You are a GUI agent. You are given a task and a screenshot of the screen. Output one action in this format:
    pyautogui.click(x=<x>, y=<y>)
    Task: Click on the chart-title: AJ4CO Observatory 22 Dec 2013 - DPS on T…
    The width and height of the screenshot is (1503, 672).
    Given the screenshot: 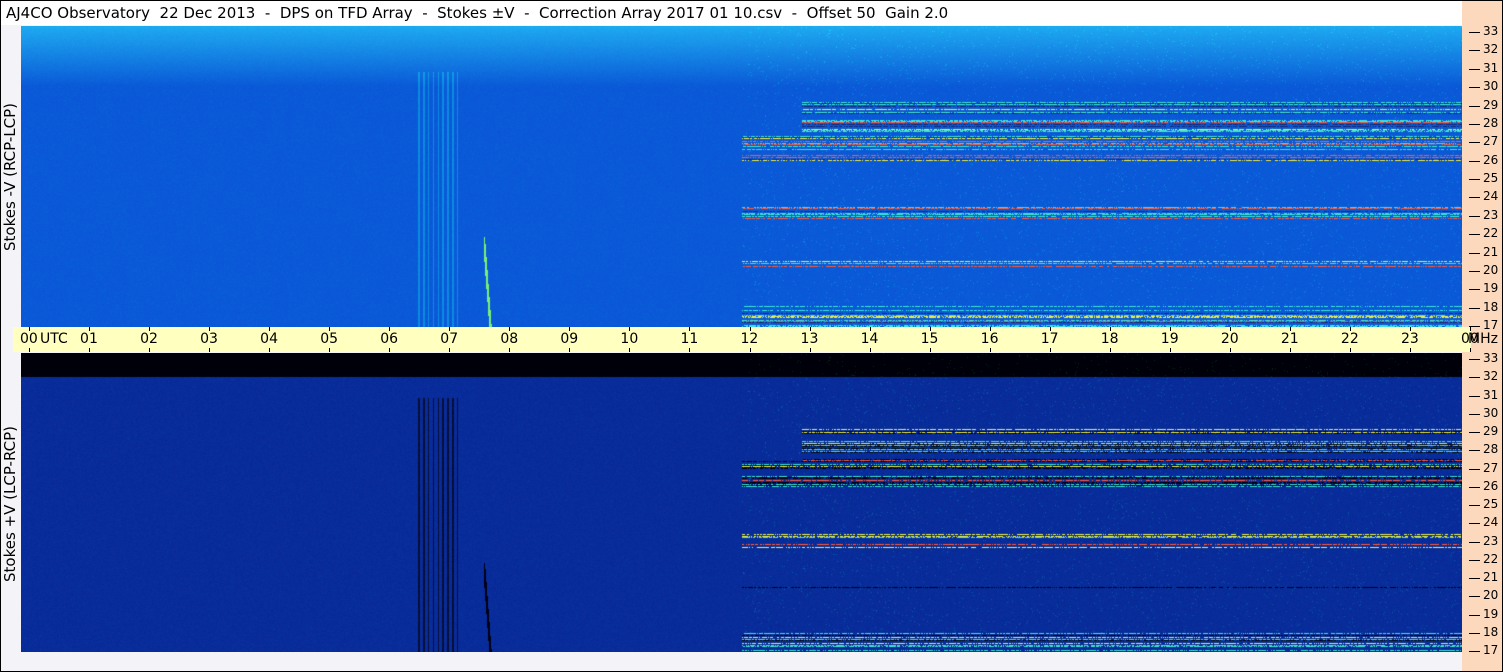 What is the action you would take?
    pyautogui.click(x=477, y=13)
    